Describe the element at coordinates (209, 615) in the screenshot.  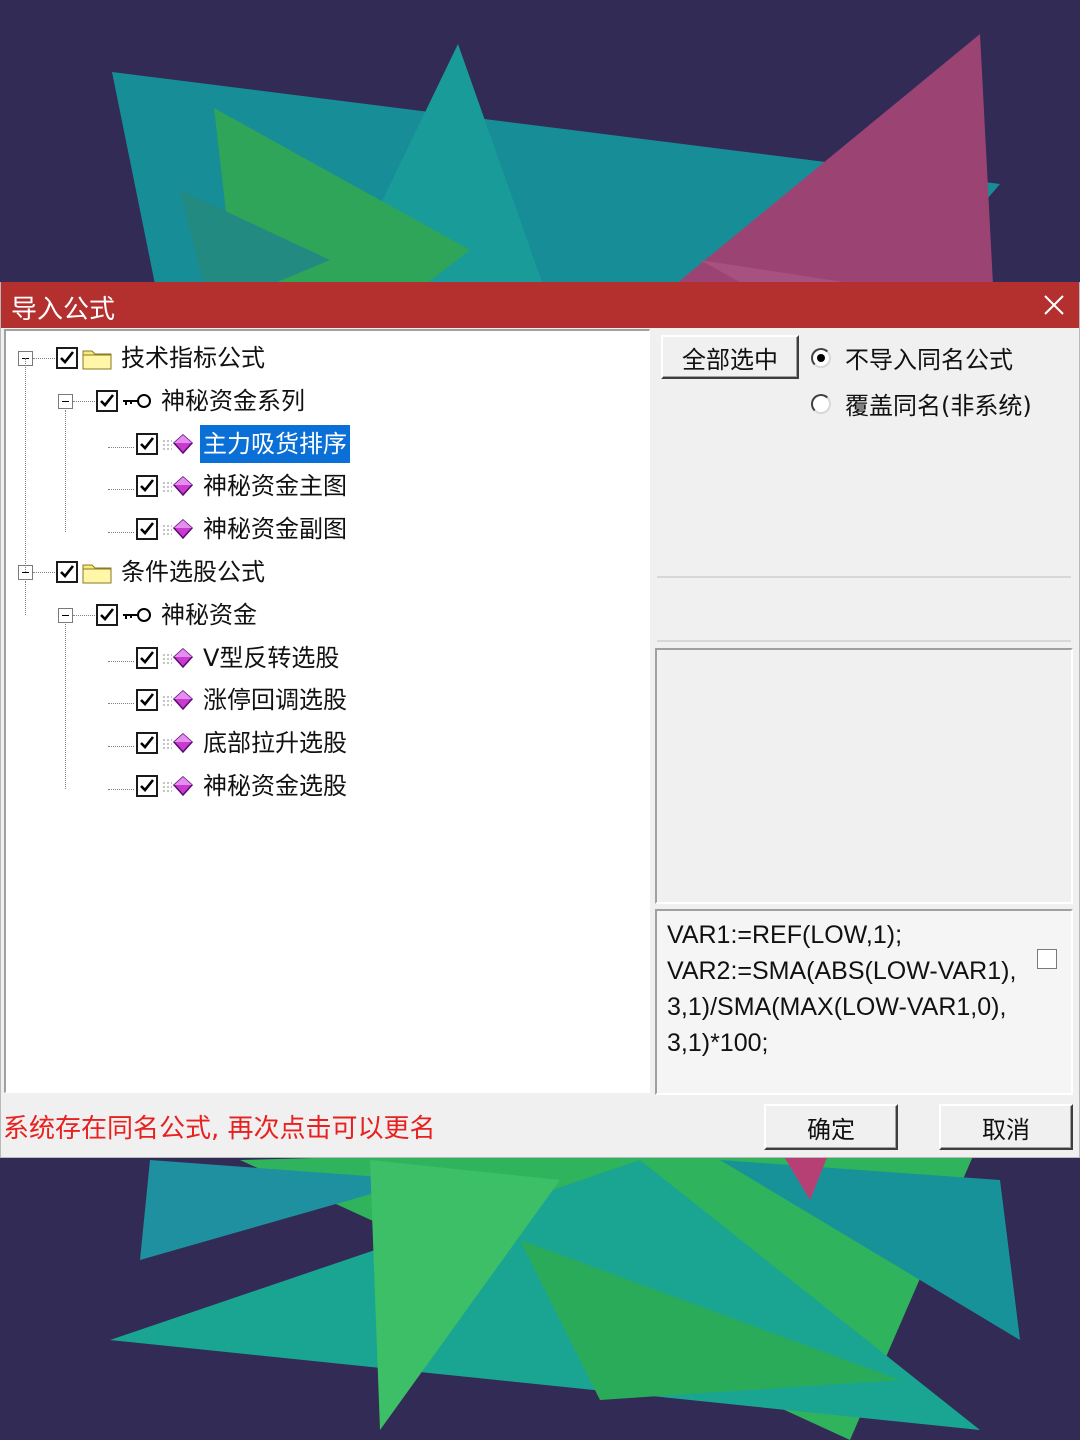
I see `tree-node-label: 神秘资金` at that location.